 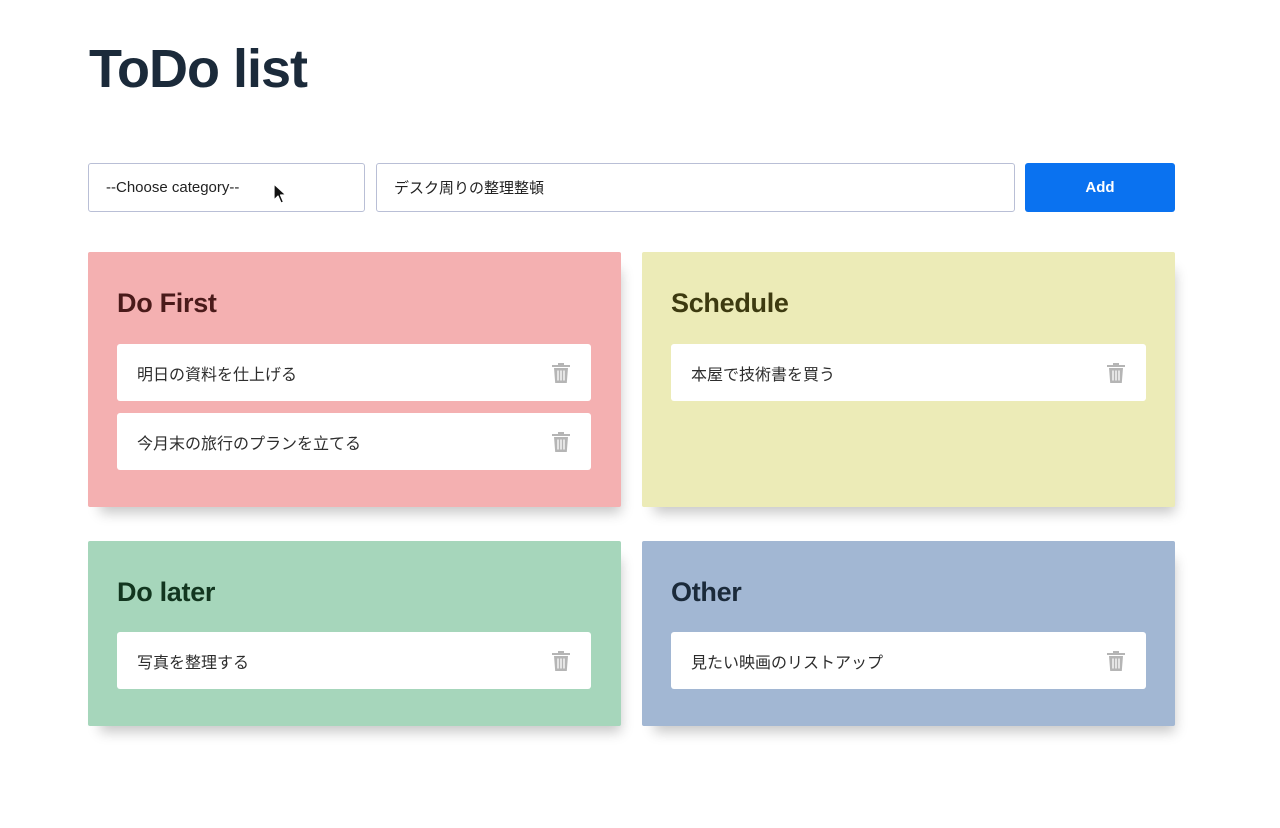 What do you see at coordinates (354, 372) in the screenshot?
I see `todo-item: 明日の資料を仕上げる` at bounding box center [354, 372].